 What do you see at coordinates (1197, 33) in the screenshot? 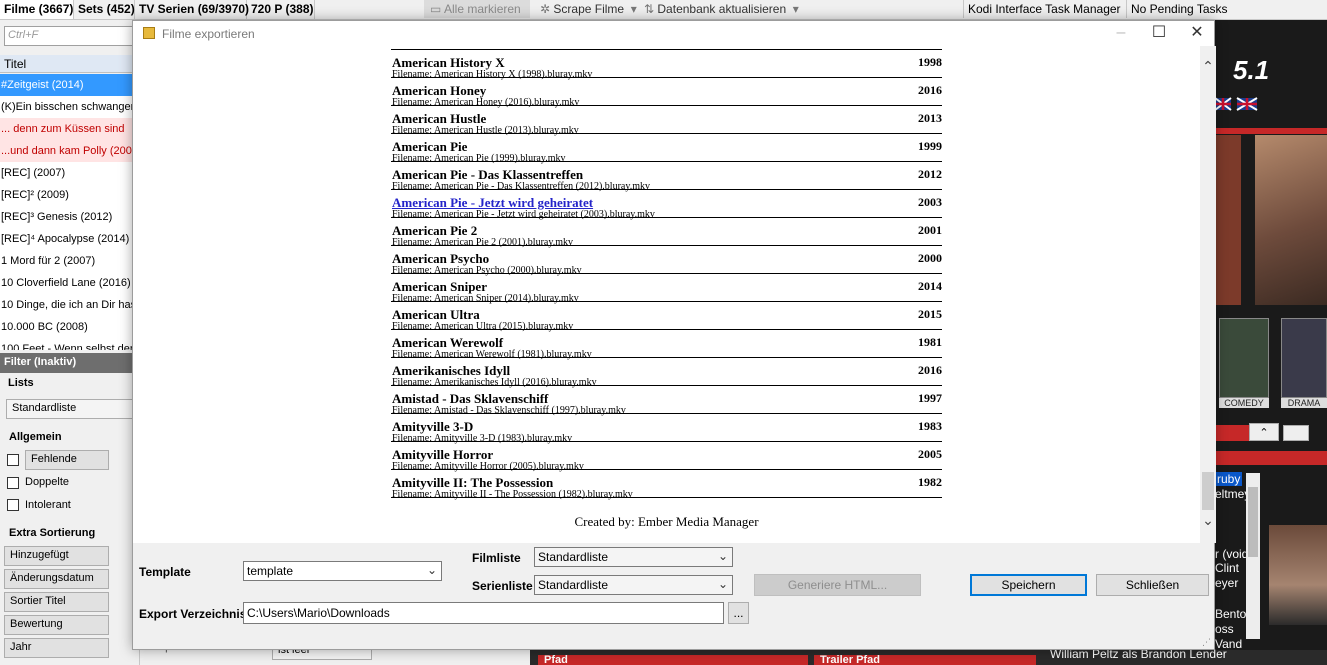
I see `close-icon: ✕` at bounding box center [1197, 33].